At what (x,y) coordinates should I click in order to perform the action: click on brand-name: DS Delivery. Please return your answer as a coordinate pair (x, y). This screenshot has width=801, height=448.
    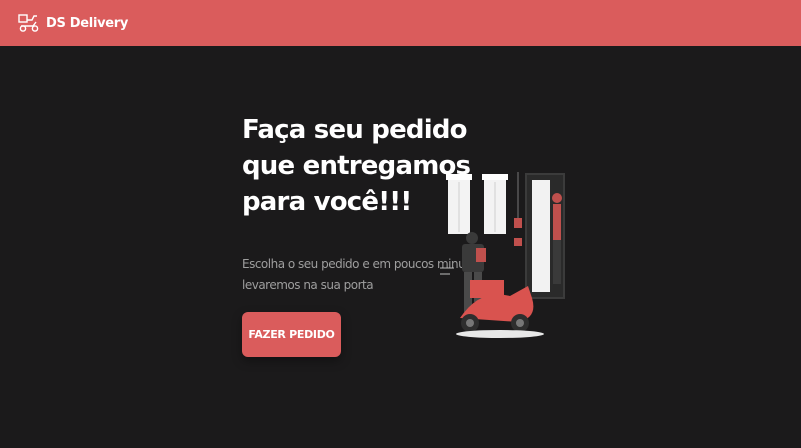
    Looking at the image, I should click on (87, 23).